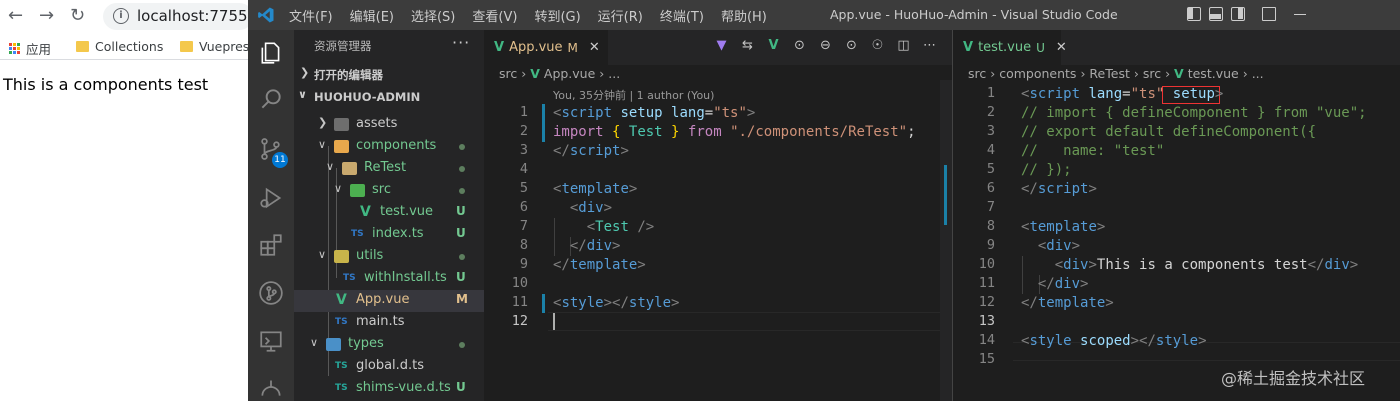  Describe the element at coordinates (271, 341) in the screenshot. I see `remote-explorer-icon` at that location.